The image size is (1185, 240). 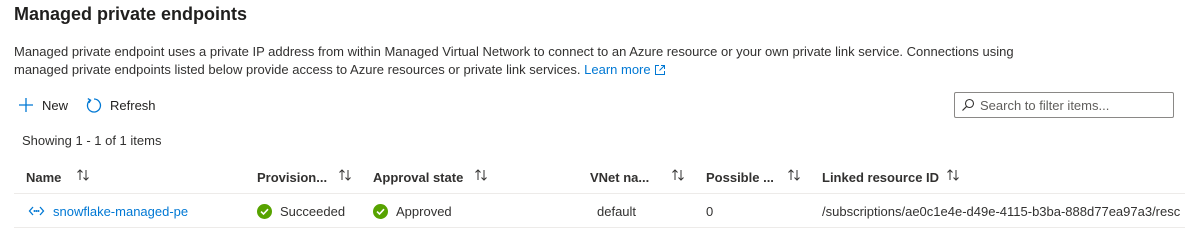 What do you see at coordinates (617, 69) in the screenshot?
I see `learn-more-label: Learn more` at bounding box center [617, 69].